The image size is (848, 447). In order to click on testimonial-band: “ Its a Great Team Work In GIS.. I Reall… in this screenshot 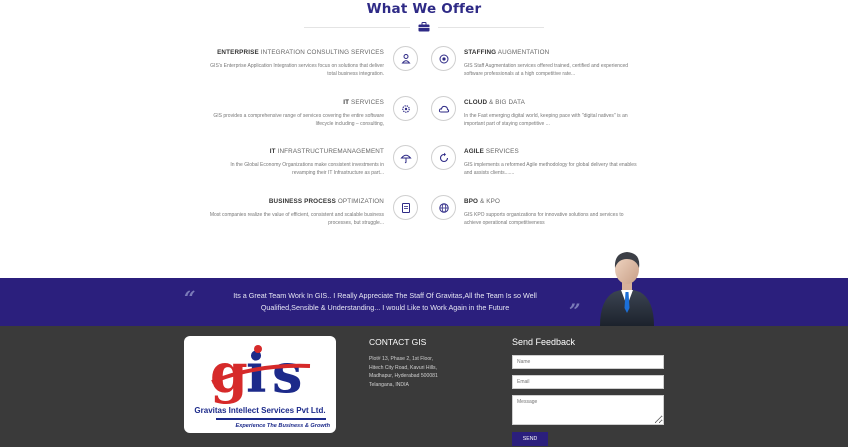, I will do `click(424, 302)`.